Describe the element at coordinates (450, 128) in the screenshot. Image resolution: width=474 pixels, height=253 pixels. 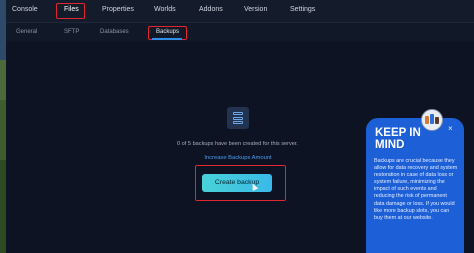
I see `close-icon: ×` at that location.